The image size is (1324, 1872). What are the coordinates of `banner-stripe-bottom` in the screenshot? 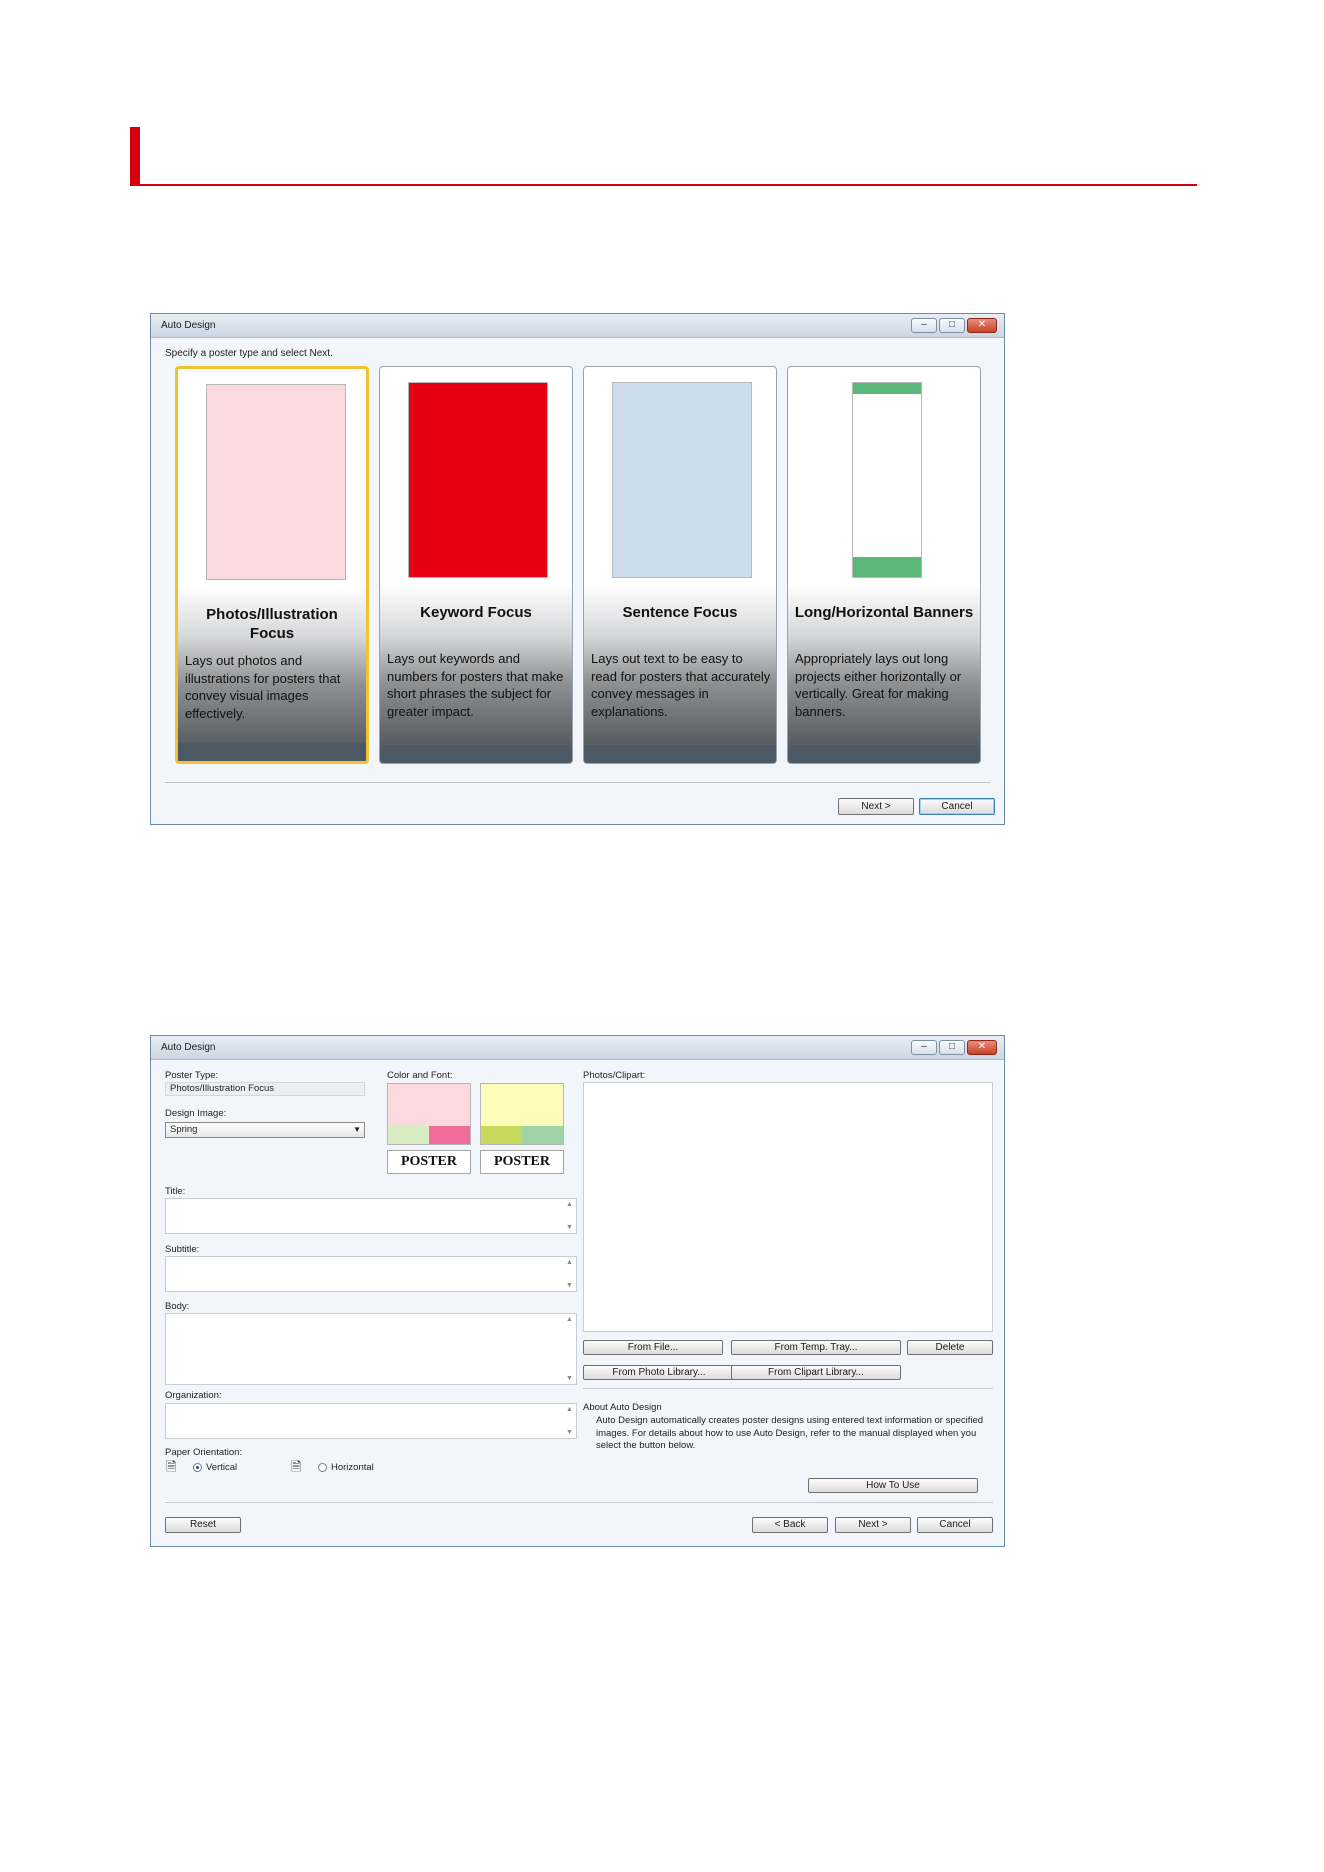 It's located at (887, 567).